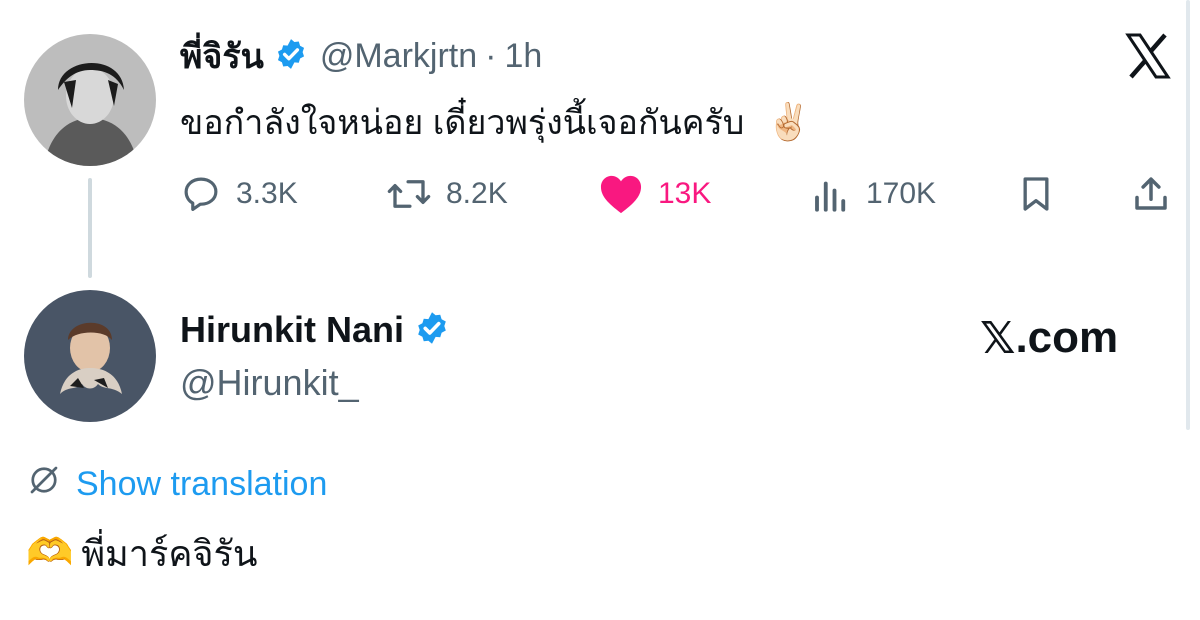 This screenshot has height=620, width=1200. What do you see at coordinates (789, 121) in the screenshot?
I see `victory-hand-emoji: ✌🏻` at bounding box center [789, 121].